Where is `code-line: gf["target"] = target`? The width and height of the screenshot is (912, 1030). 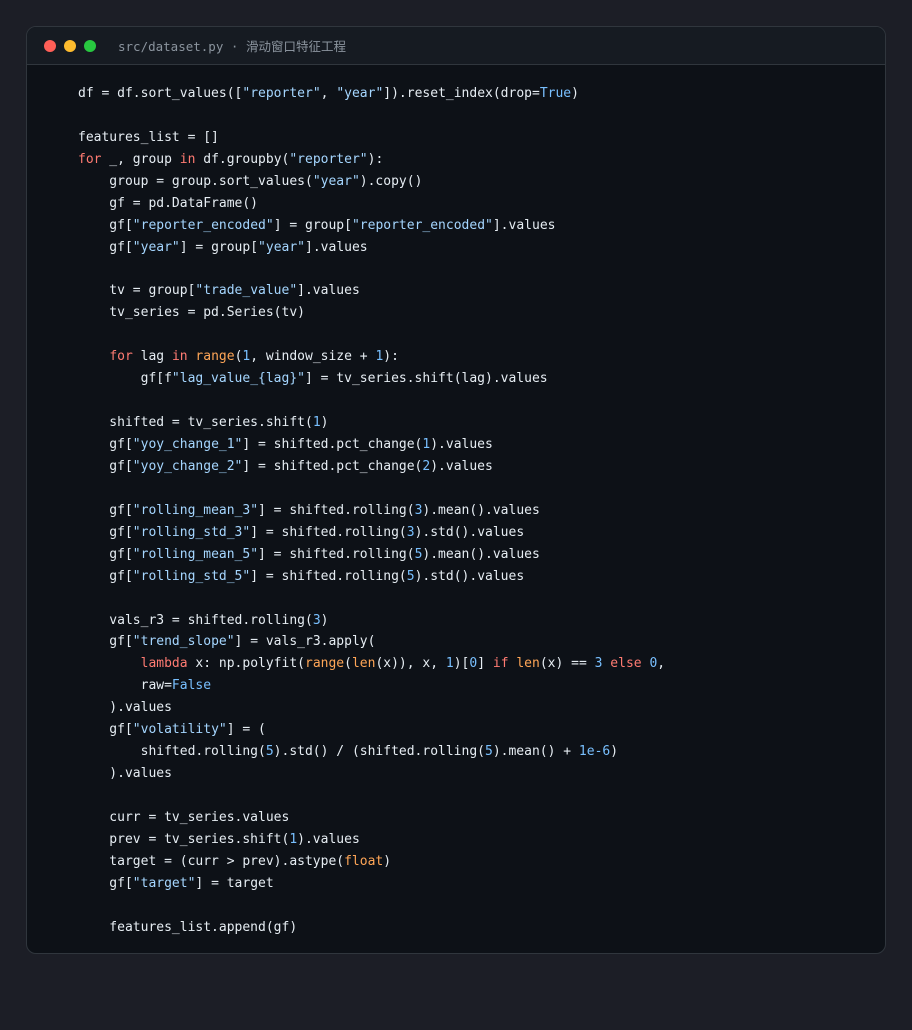 code-line: gf["target"] = target is located at coordinates (476, 884).